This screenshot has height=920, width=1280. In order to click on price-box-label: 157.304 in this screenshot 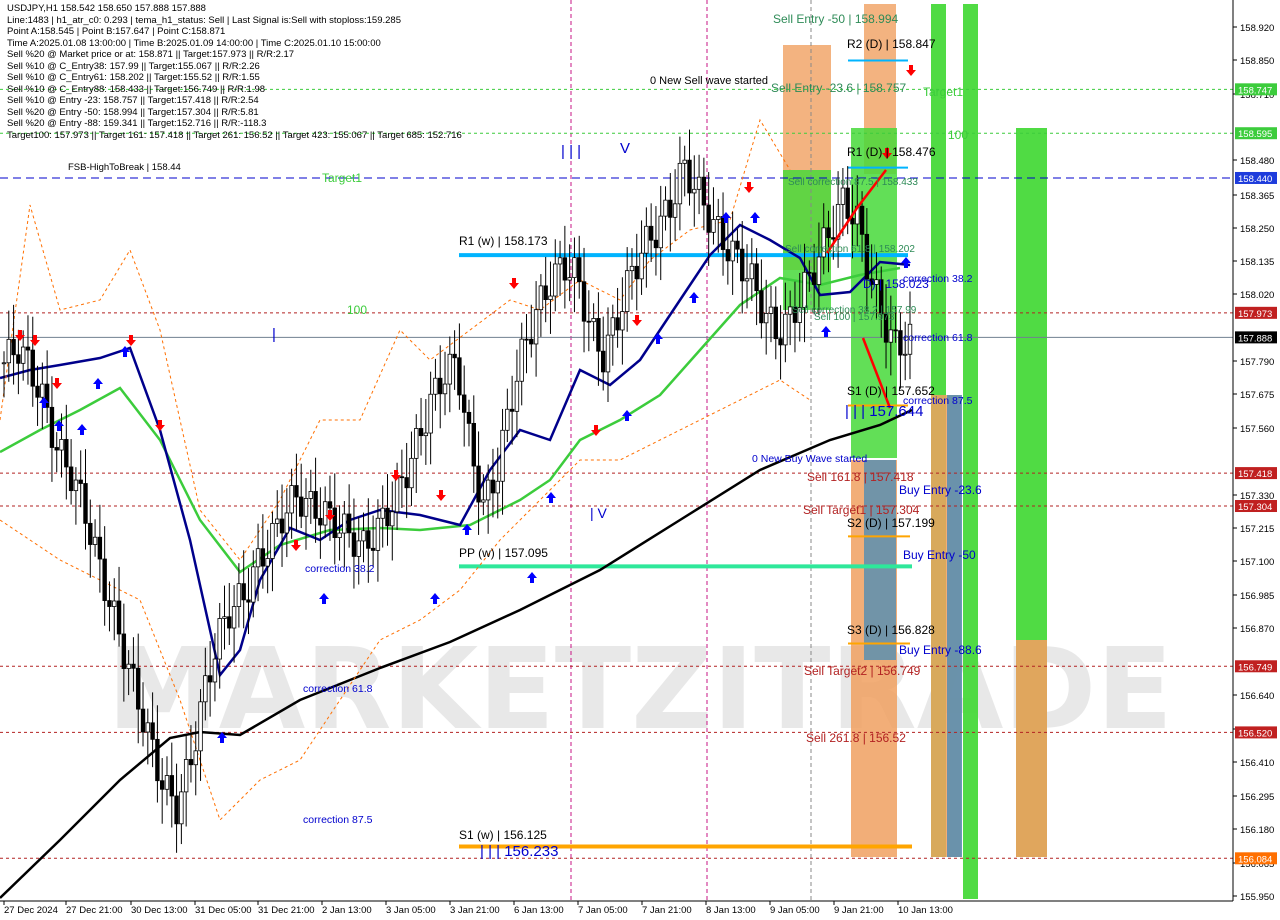, I will do `click(1255, 507)`.